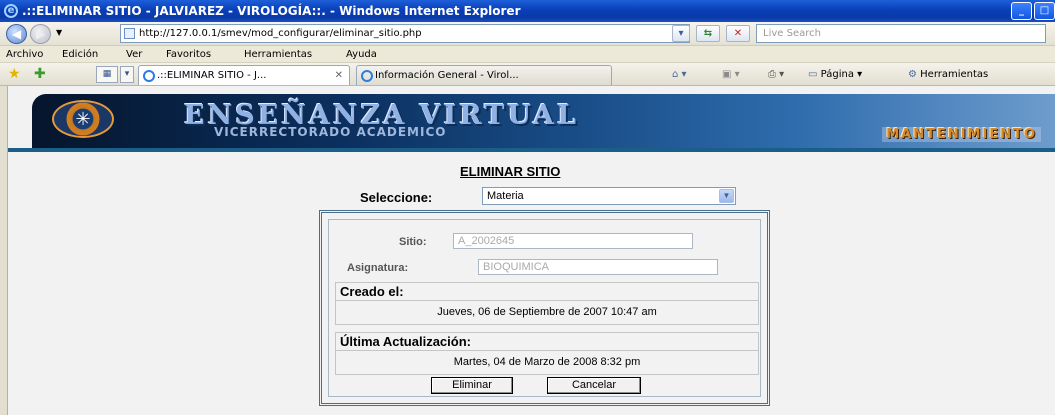 Image resolution: width=1055 pixels, height=415 pixels. I want to click on banner-divider, so click(531, 150).